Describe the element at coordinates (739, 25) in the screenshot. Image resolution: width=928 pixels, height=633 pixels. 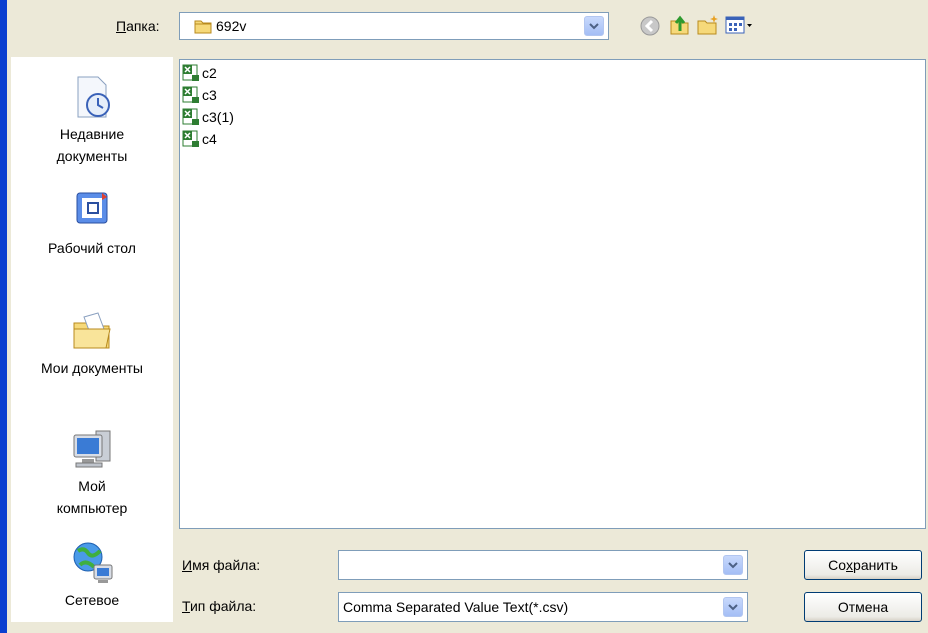
I see `view-menu-icon` at that location.